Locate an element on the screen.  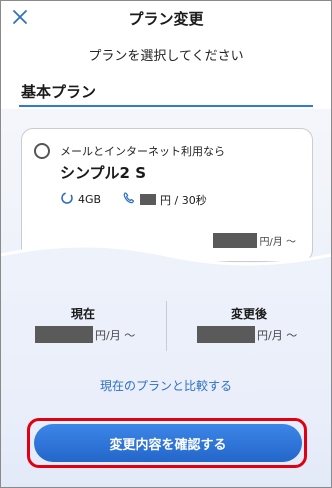
after-price: 円/月 〜 is located at coordinates (247, 334).